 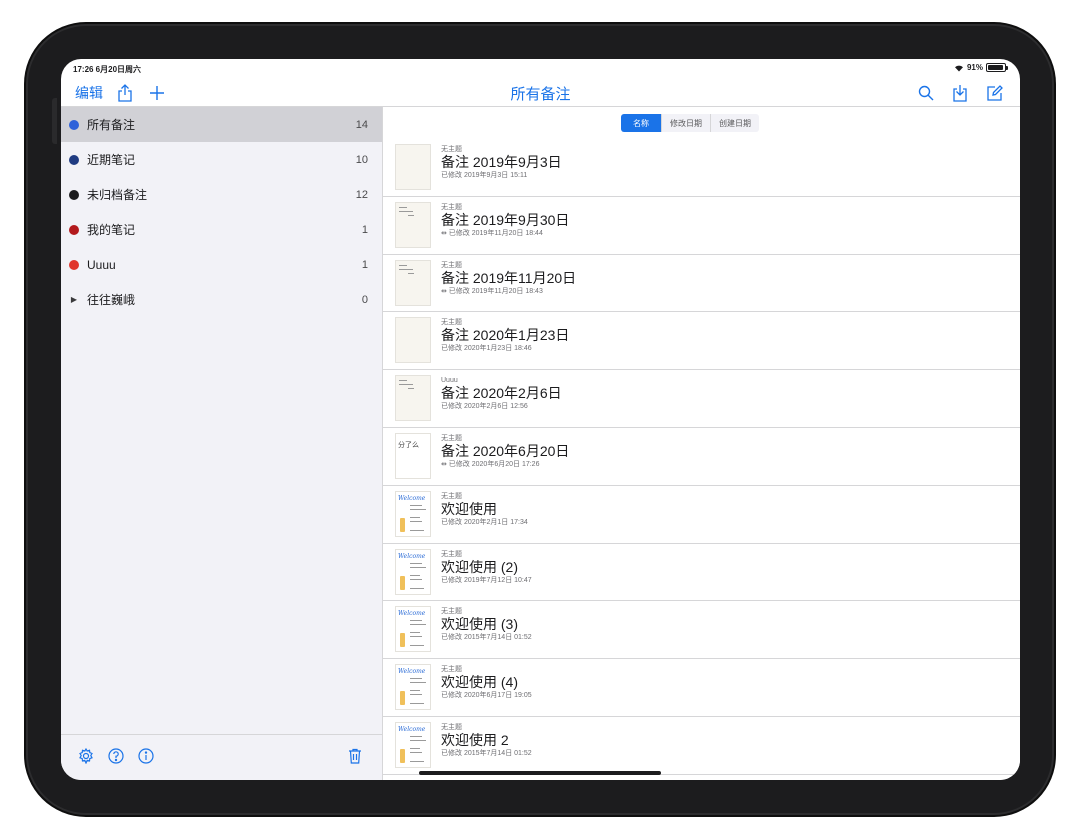 I want to click on note-title: 欢迎使用, so click(x=469, y=508).